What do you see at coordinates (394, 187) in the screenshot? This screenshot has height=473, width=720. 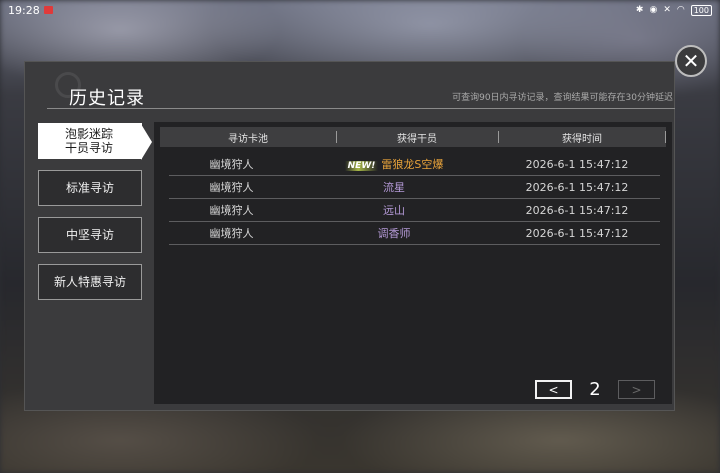 I see `row-operator: 流星` at bounding box center [394, 187].